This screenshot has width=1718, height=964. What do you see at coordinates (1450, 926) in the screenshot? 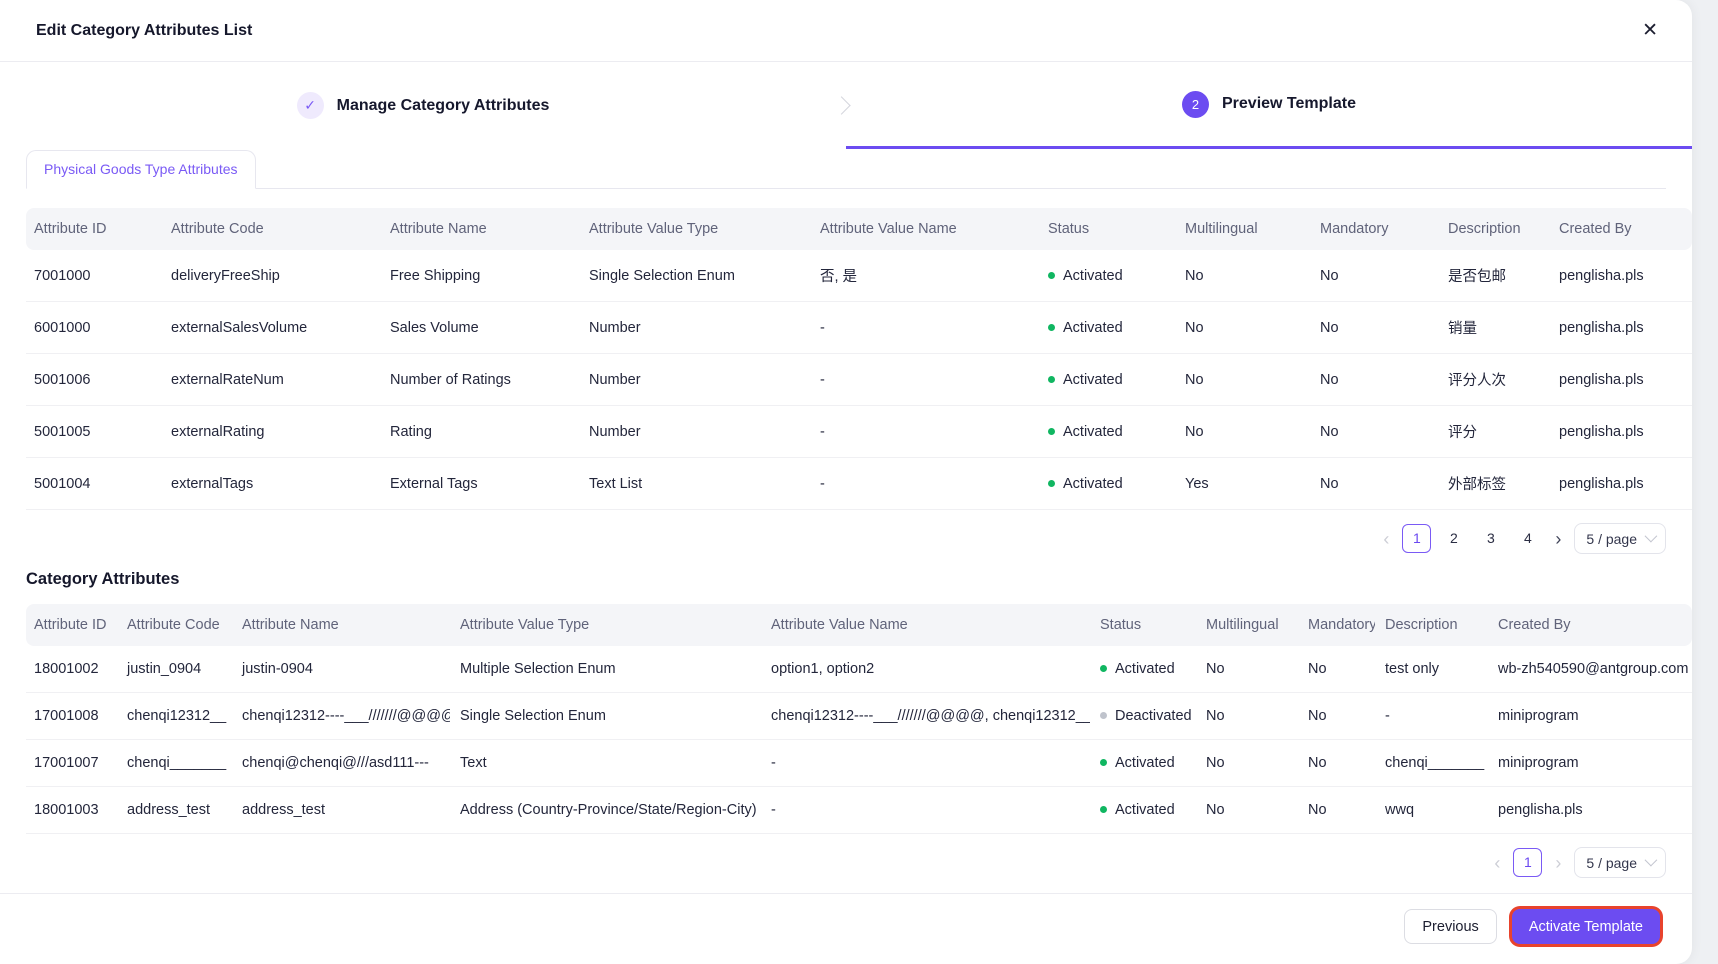
I see `previous-button: Previous` at bounding box center [1450, 926].